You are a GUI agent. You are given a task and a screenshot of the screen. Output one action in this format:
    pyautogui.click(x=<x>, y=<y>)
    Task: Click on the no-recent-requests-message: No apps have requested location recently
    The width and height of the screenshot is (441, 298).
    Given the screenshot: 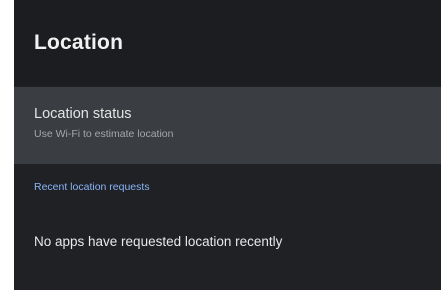 What is the action you would take?
    pyautogui.click(x=158, y=241)
    